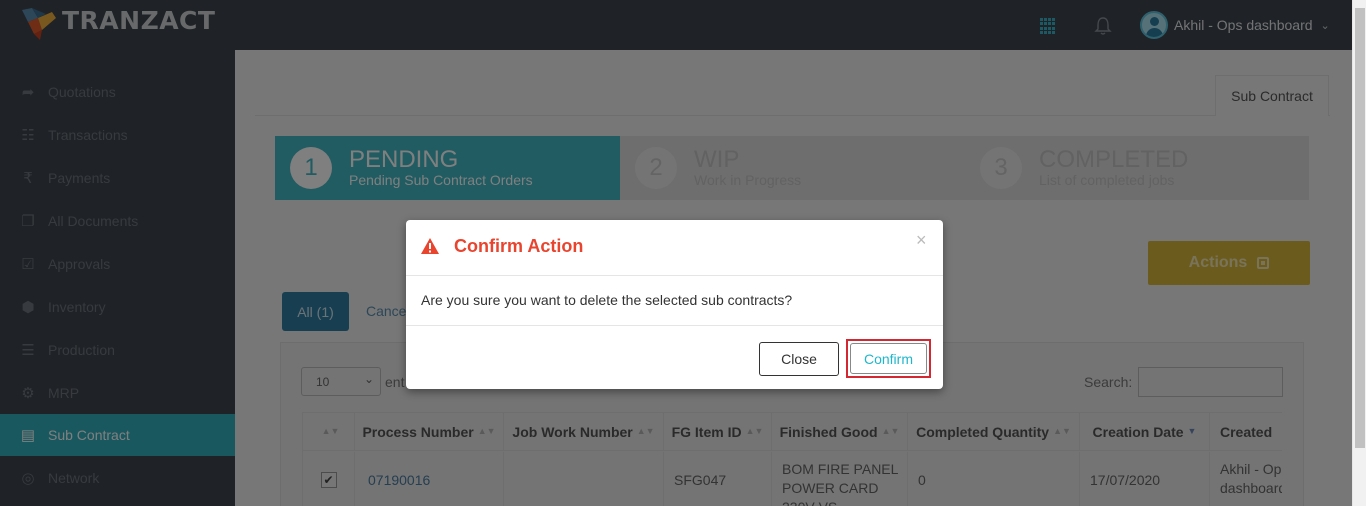  I want to click on close-icon: ×, so click(921, 240).